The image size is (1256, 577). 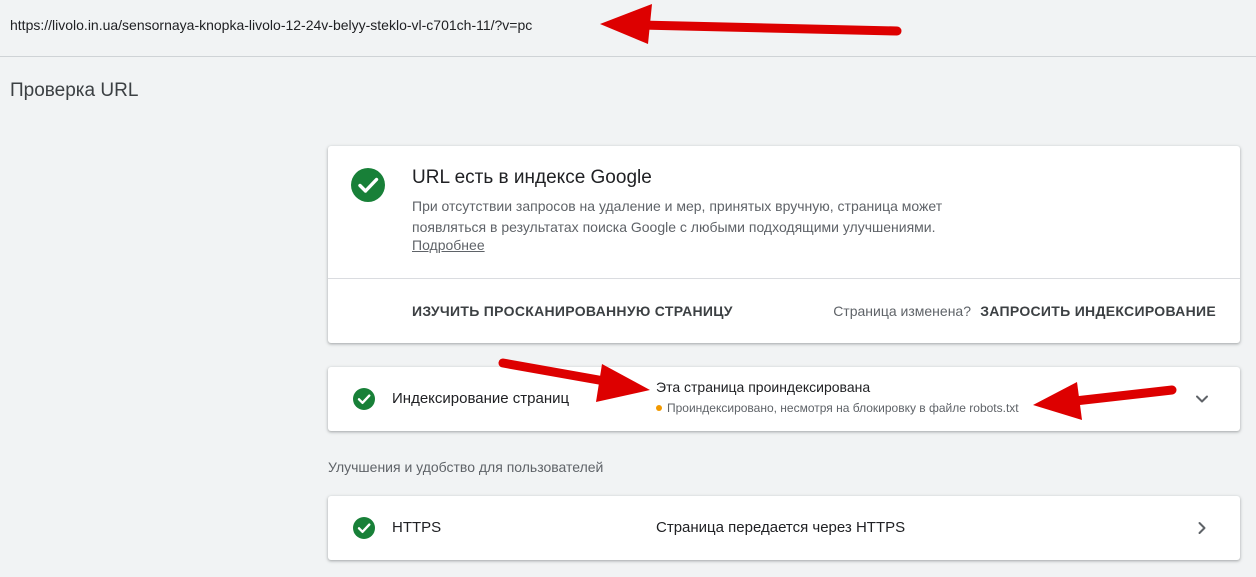 What do you see at coordinates (448, 245) in the screenshot?
I see `learn-more-link: Подробнее` at bounding box center [448, 245].